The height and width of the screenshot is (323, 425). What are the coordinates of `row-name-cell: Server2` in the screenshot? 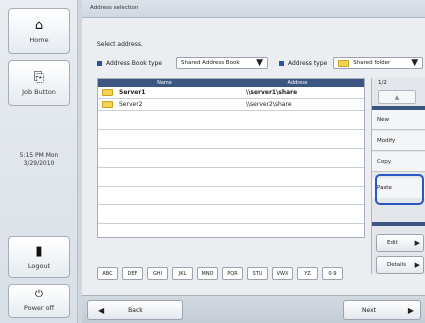 It's located at (165, 104).